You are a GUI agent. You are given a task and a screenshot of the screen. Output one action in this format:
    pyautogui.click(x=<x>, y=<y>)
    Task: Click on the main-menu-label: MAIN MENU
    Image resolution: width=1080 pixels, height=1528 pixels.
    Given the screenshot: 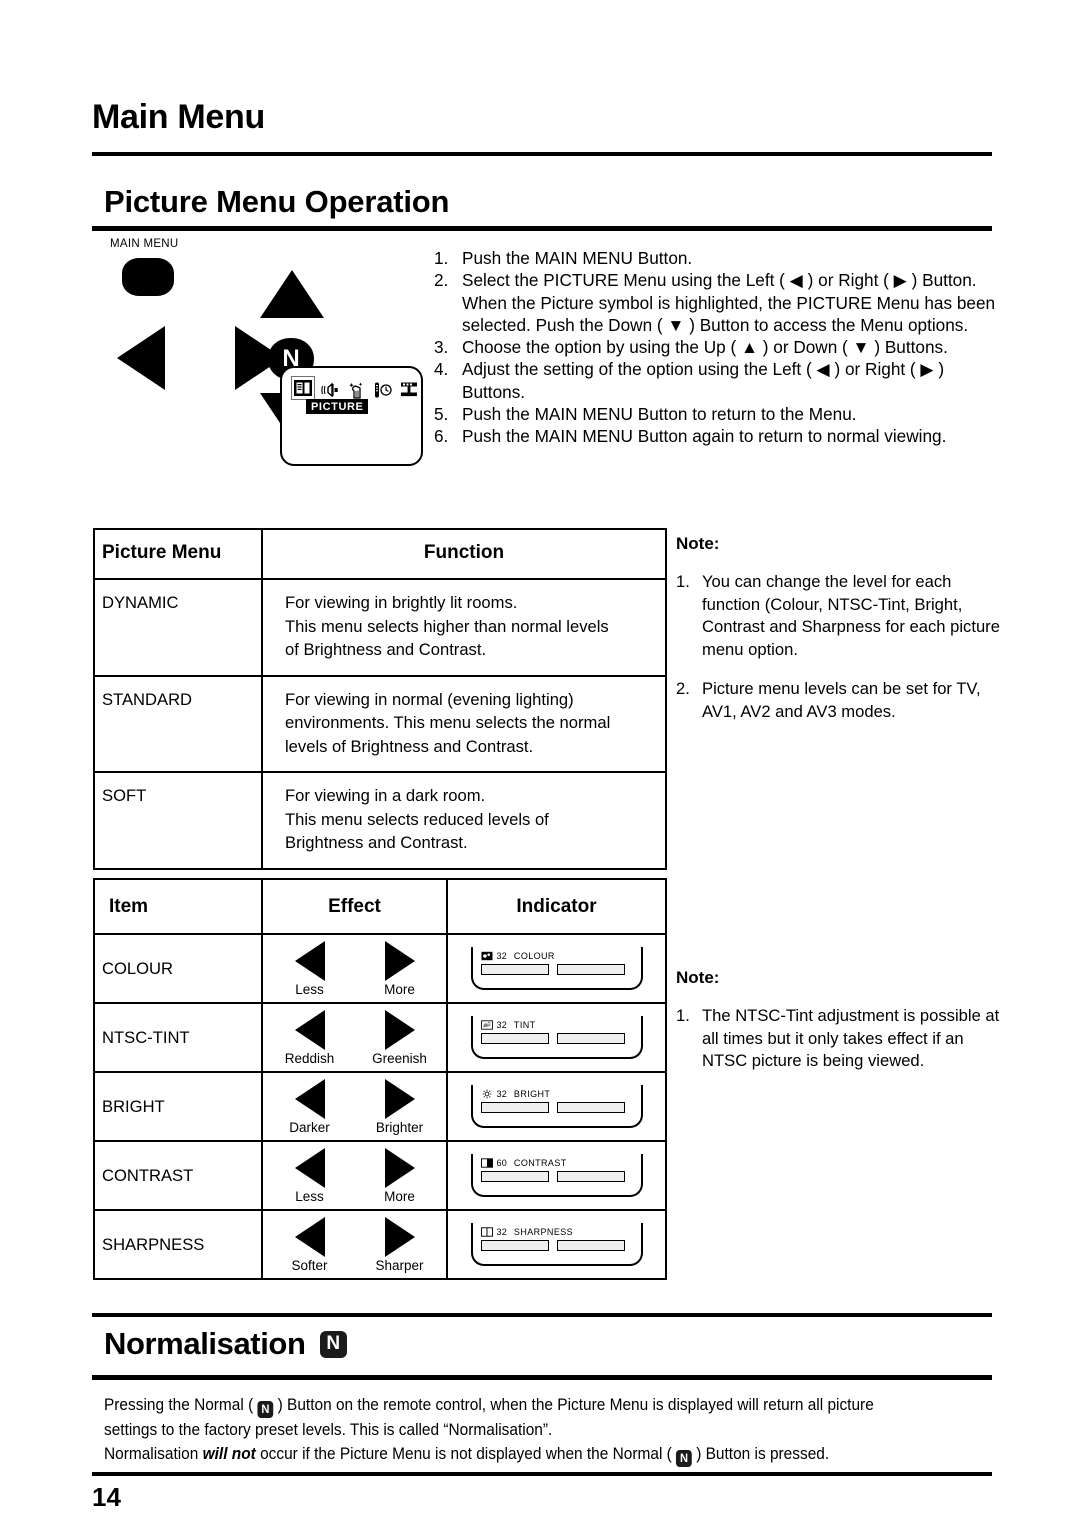 What is the action you would take?
    pyautogui.click(x=144, y=244)
    